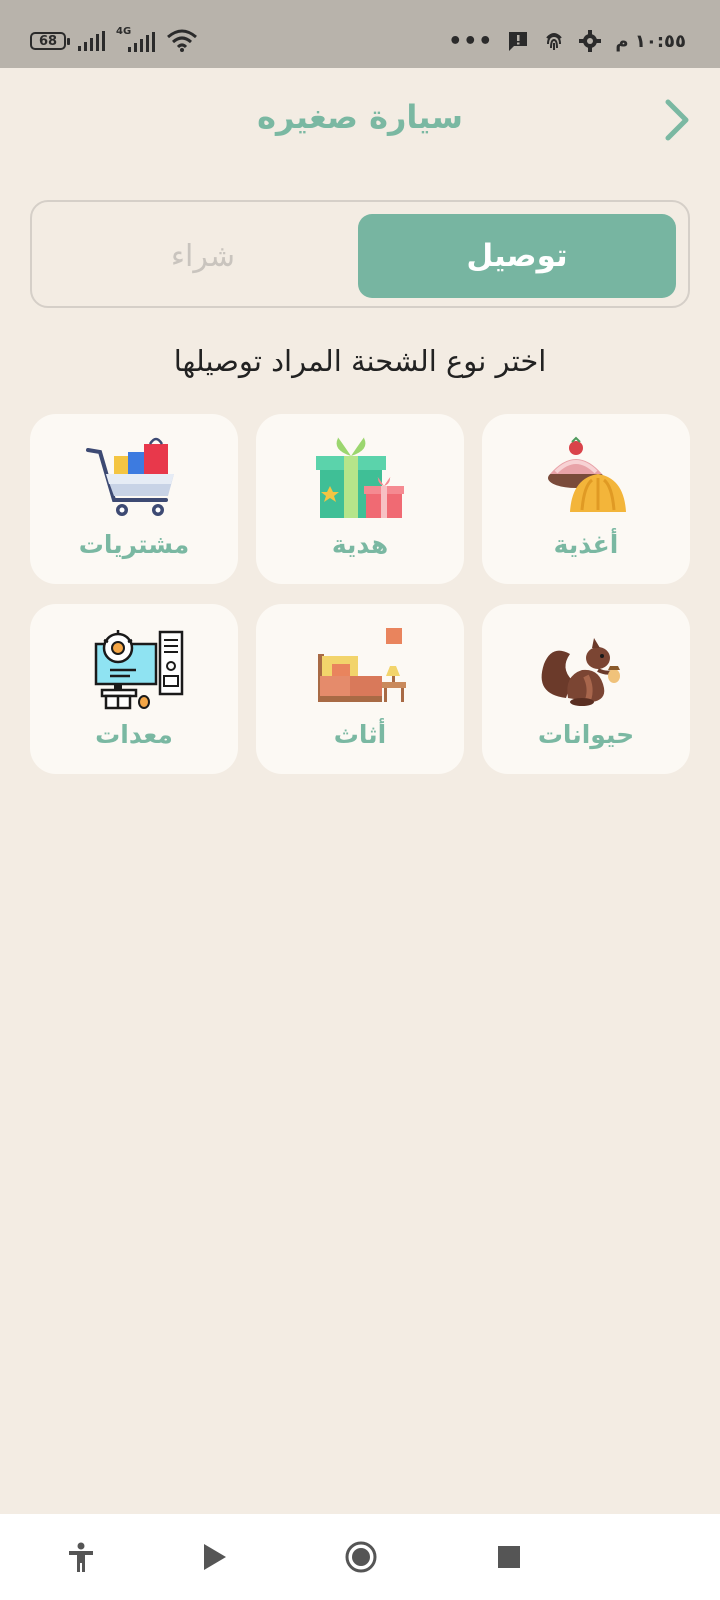  Describe the element at coordinates (91, 41) in the screenshot. I see `signal-icon` at that location.